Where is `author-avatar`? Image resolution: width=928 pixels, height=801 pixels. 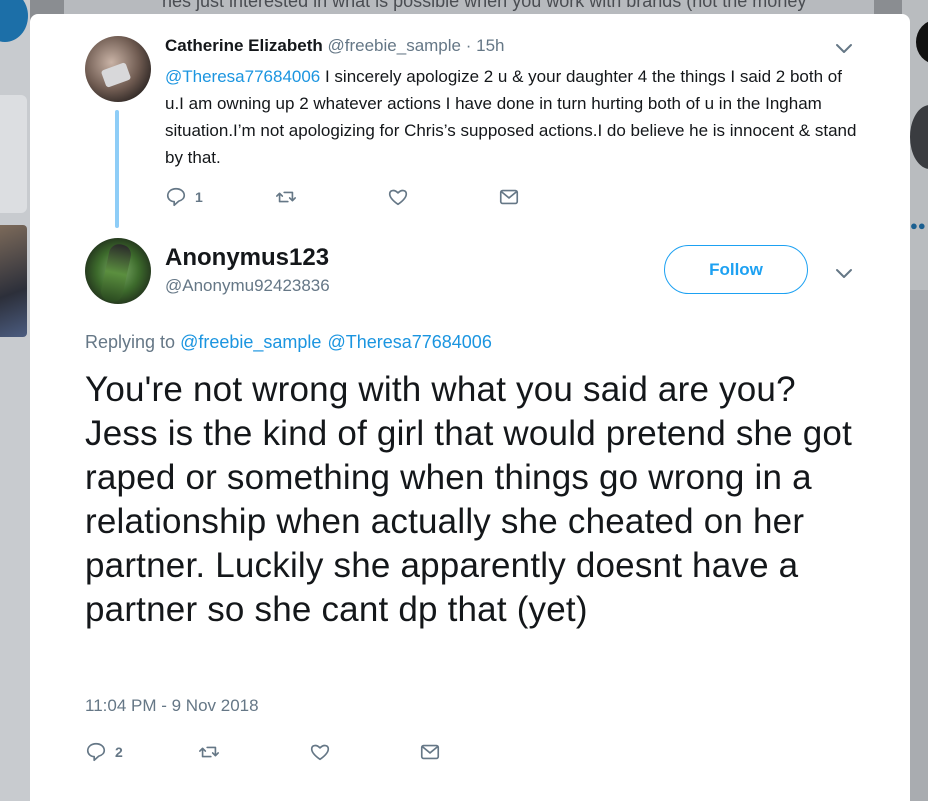 author-avatar is located at coordinates (118, 271).